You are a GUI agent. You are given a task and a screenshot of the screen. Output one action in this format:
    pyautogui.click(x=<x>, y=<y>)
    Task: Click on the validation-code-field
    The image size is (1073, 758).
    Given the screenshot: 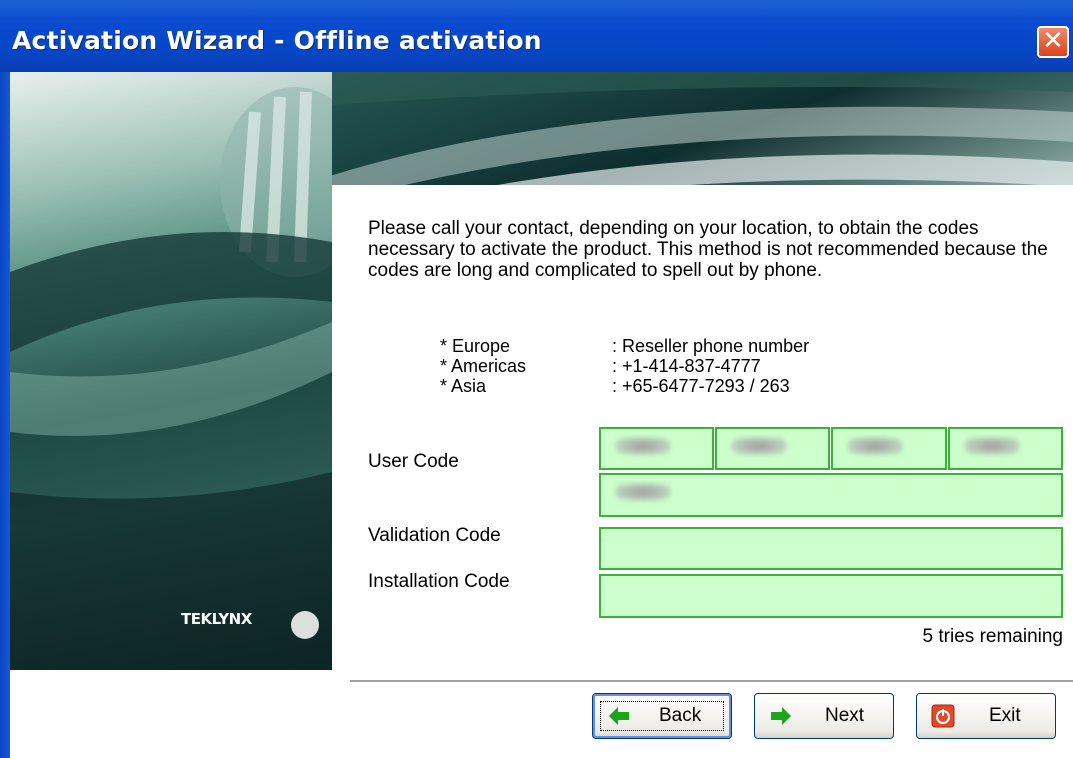 What is the action you would take?
    pyautogui.click(x=831, y=548)
    